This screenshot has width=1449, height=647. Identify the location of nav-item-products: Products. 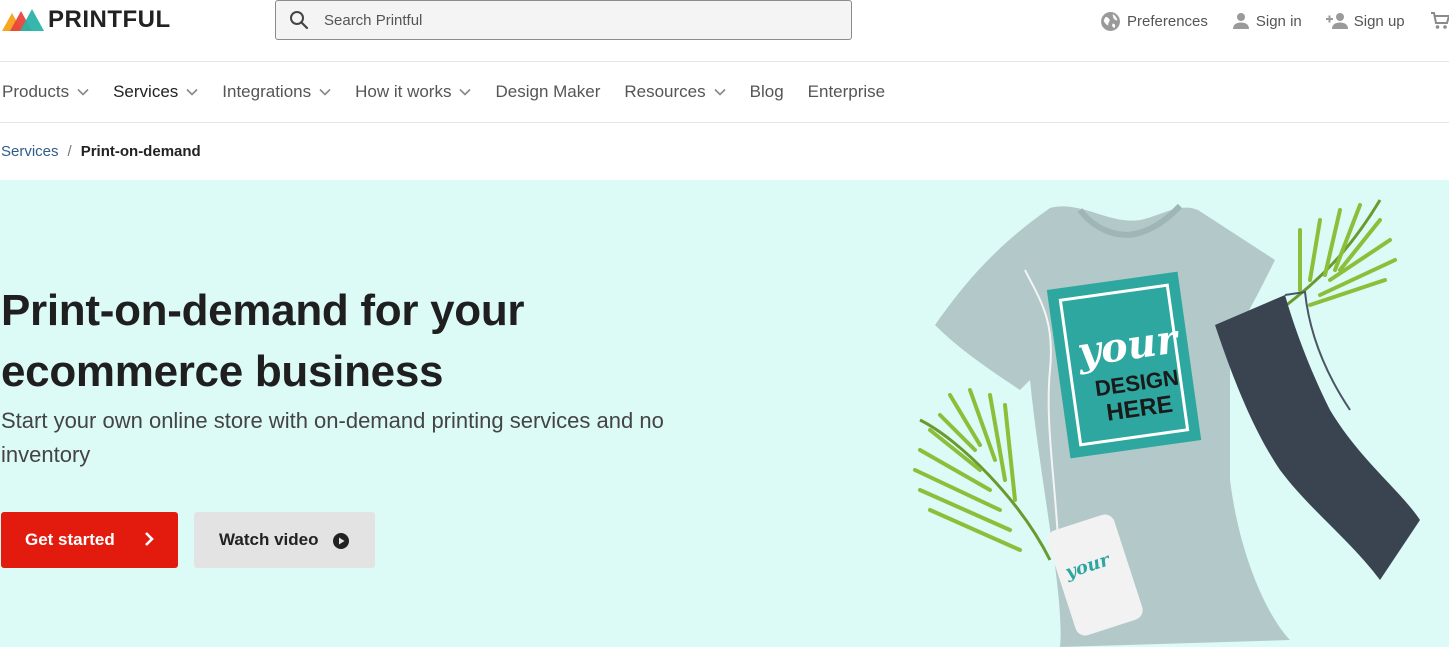
(45, 92).